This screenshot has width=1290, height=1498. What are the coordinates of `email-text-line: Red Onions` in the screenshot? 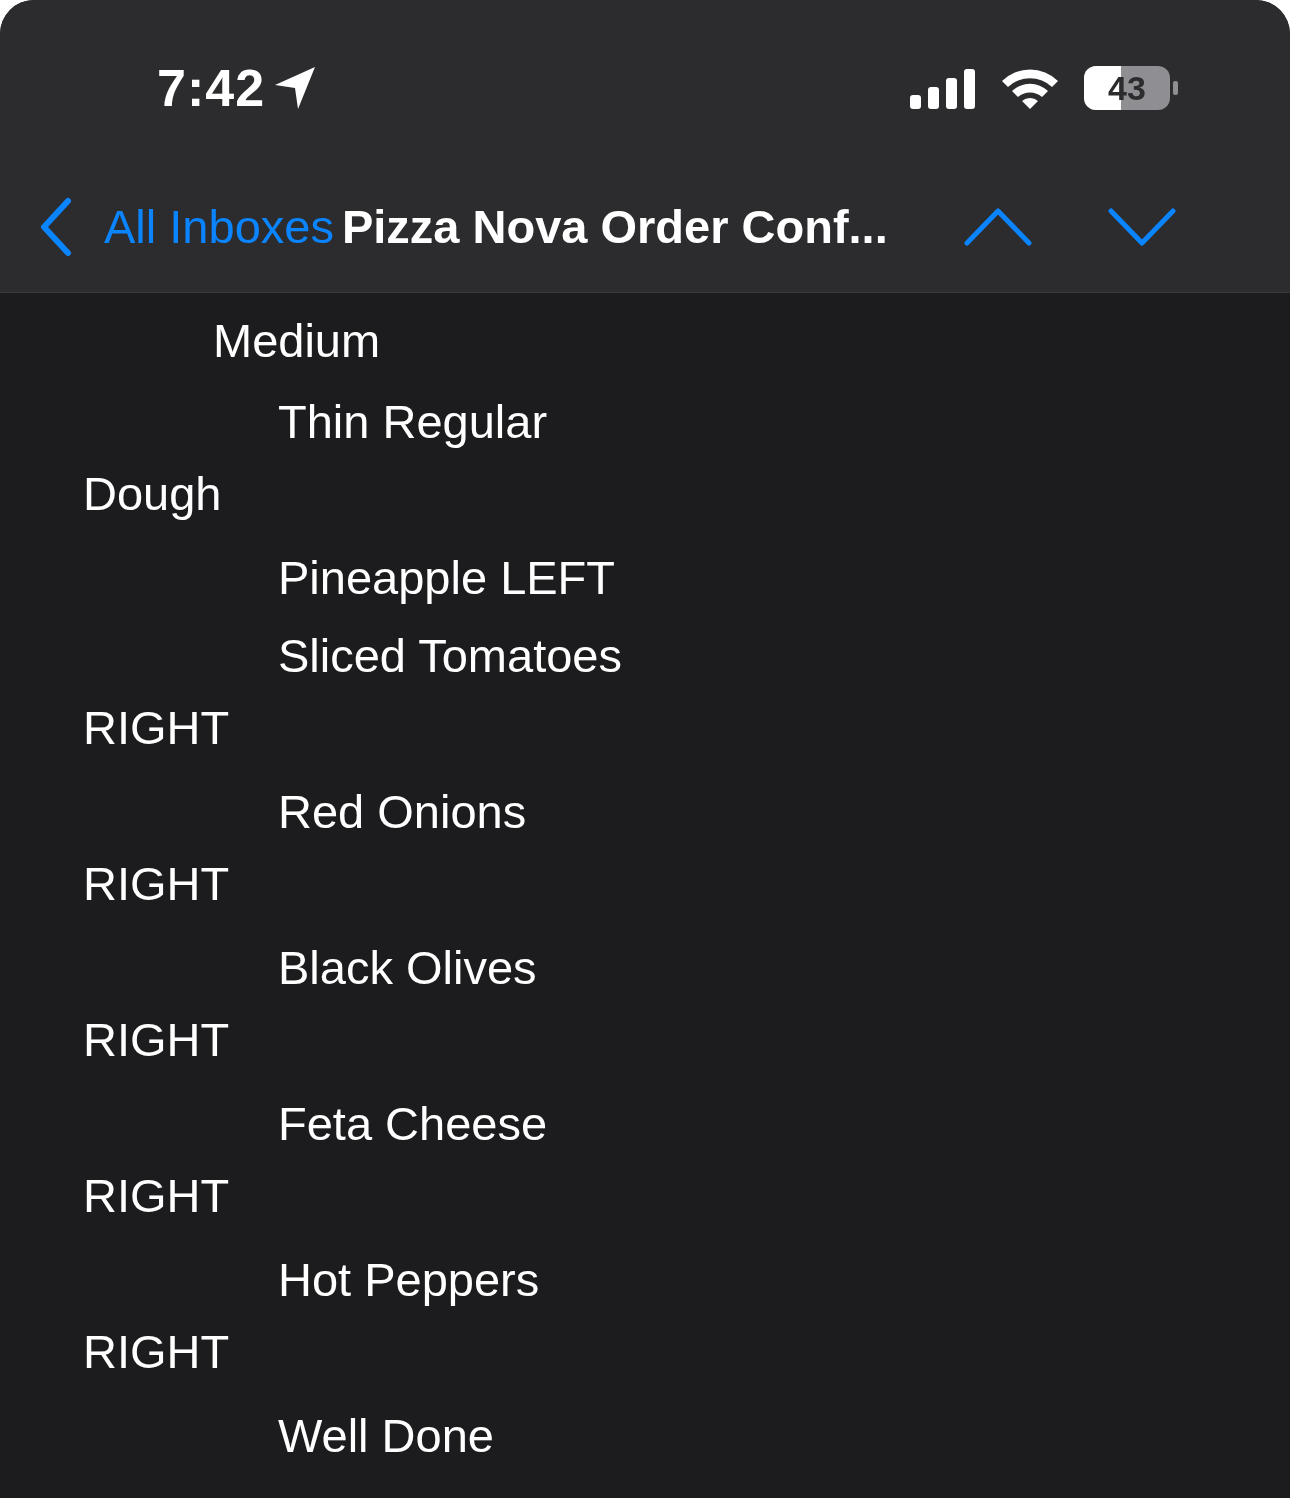 It's located at (402, 811).